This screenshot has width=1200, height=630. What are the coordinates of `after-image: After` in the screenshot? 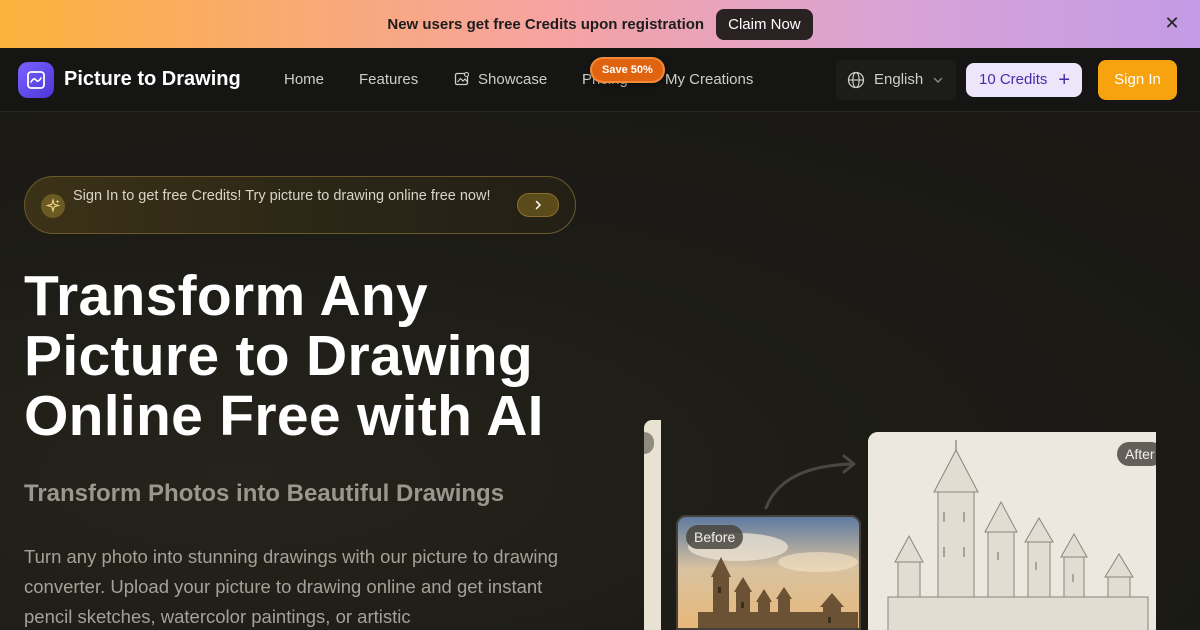 It's located at (1012, 531).